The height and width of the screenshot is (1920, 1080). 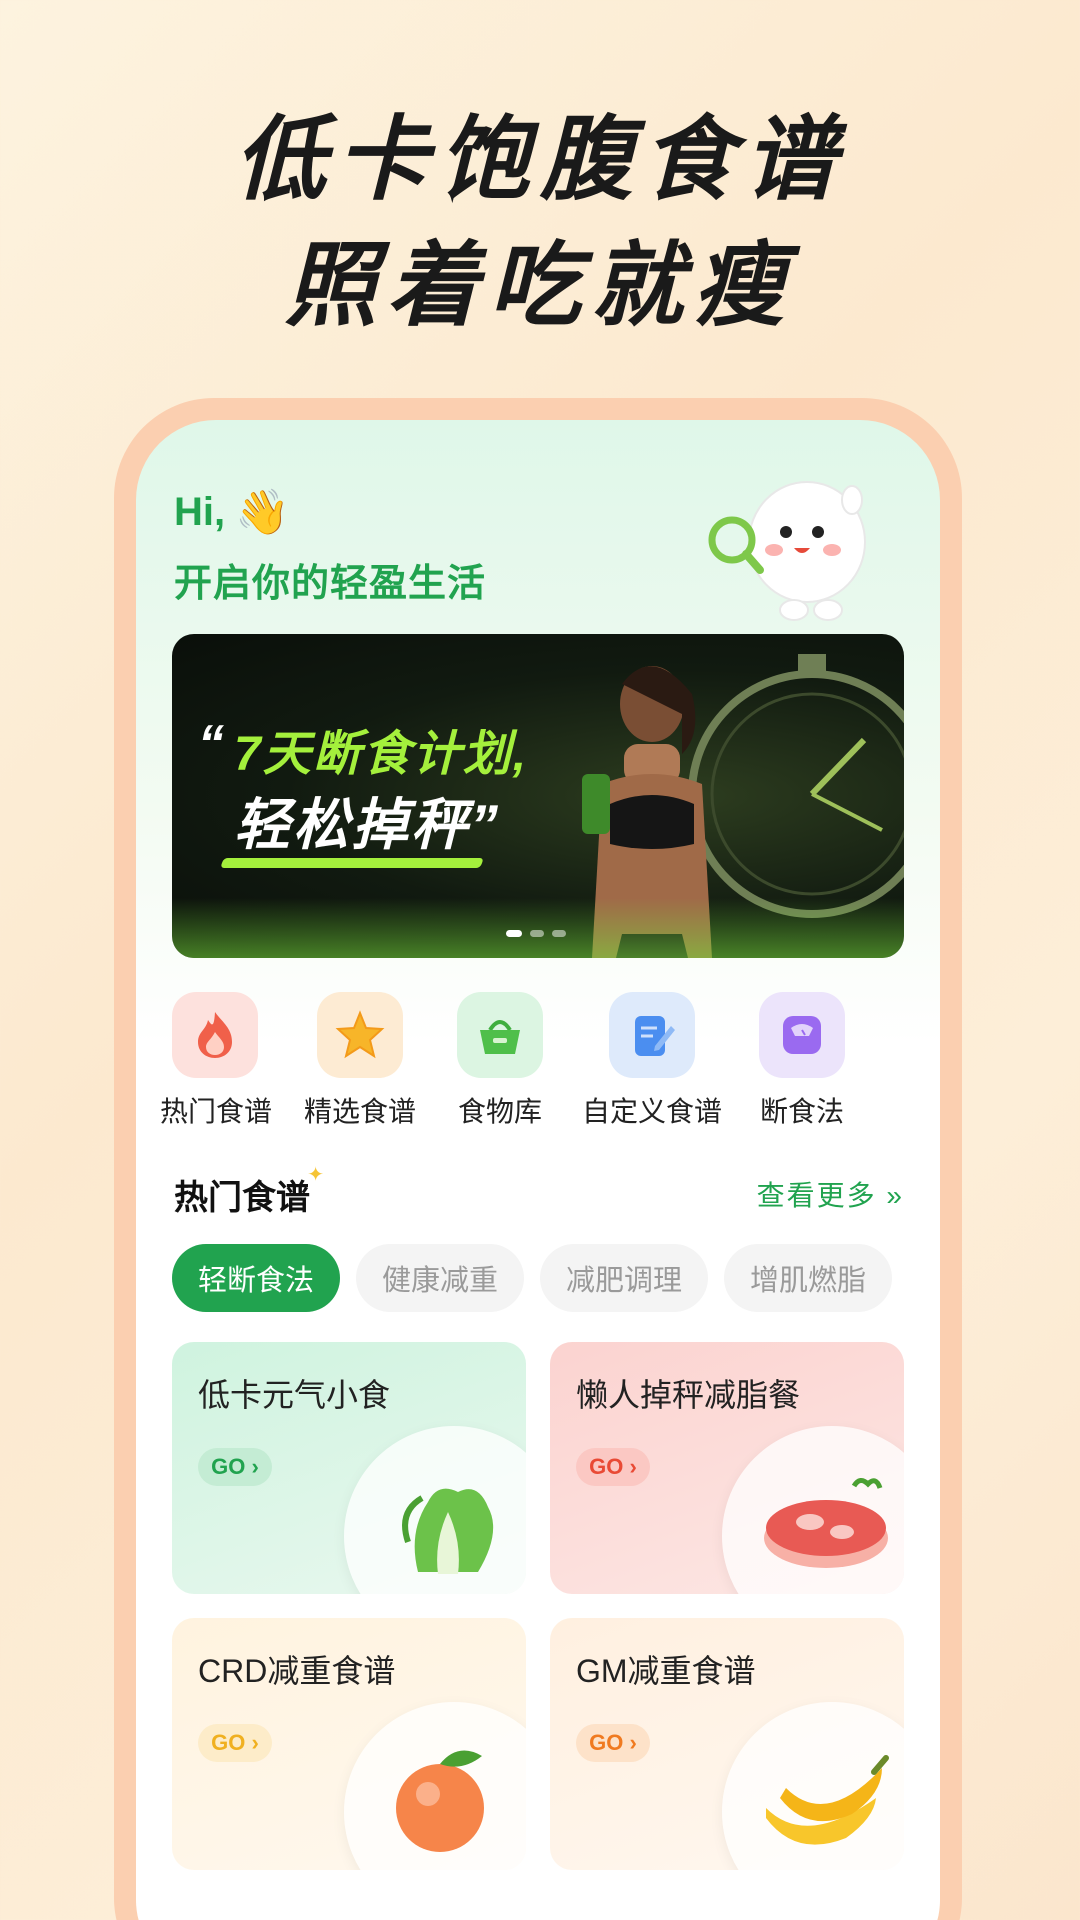 I want to click on promo-headline: 低卡饱腹食谱 照着吃就瘦, so click(x=540, y=223).